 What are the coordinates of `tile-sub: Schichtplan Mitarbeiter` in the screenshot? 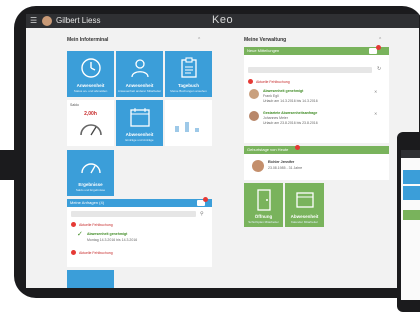 It's located at (263, 222).